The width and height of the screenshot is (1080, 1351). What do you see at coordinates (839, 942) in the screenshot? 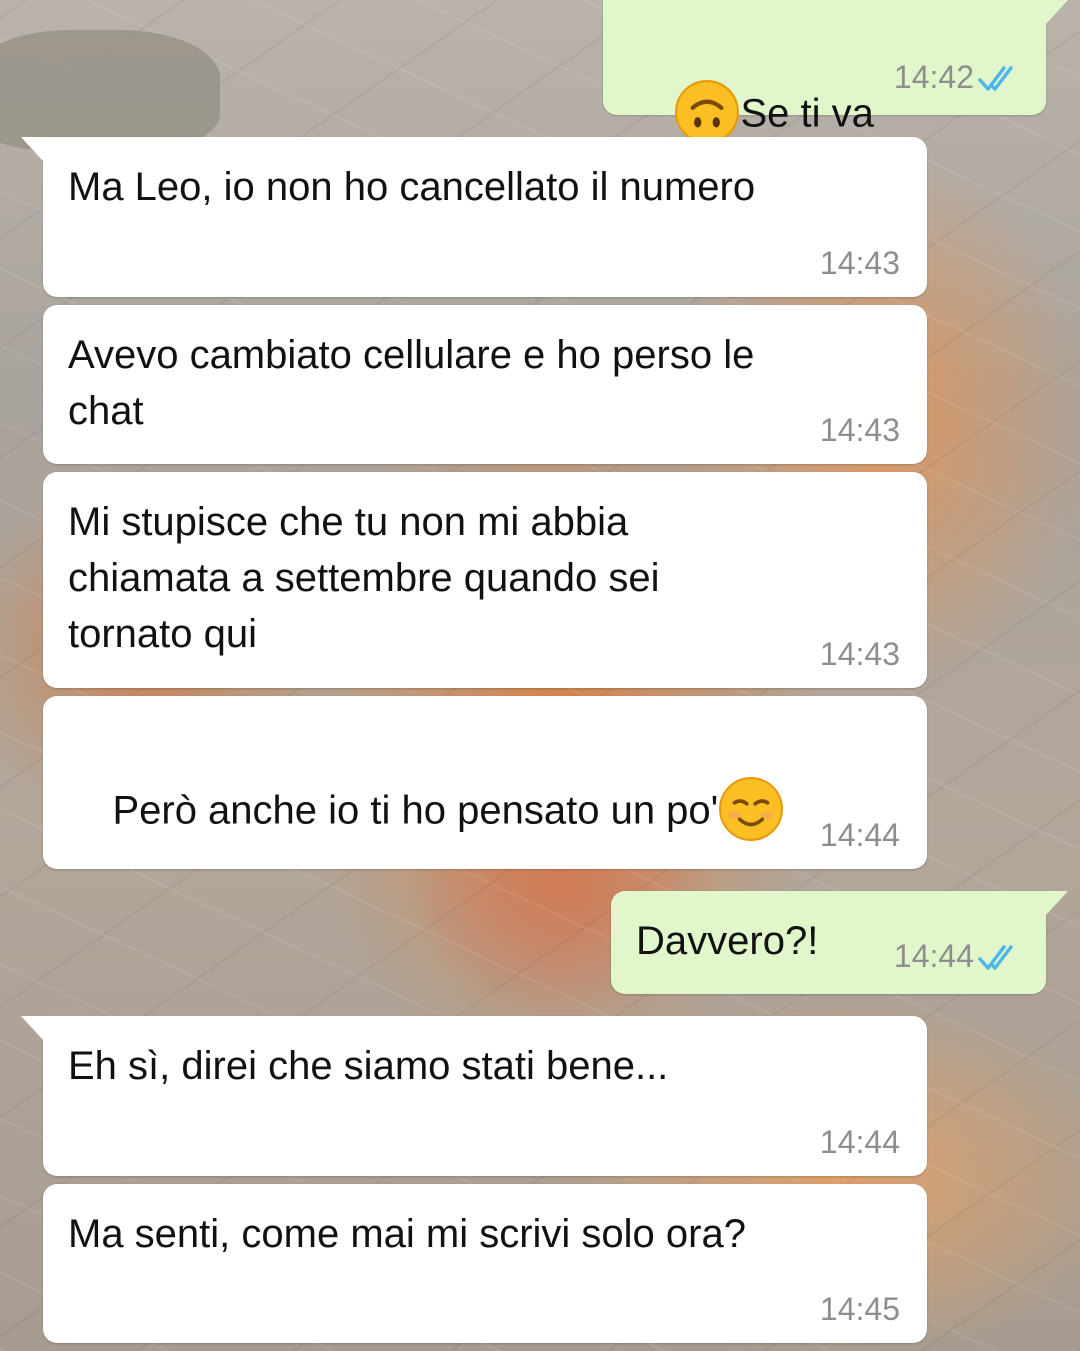
I see `message-outgoing: Davvero?! 14:44` at bounding box center [839, 942].